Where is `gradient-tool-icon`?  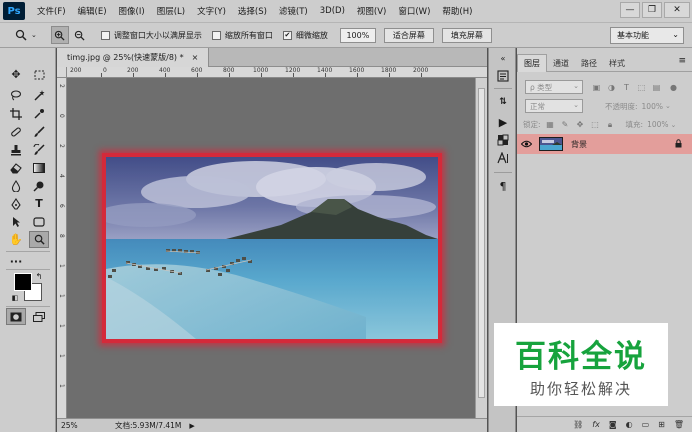
gradient-tool-icon is located at coordinates (39, 167).